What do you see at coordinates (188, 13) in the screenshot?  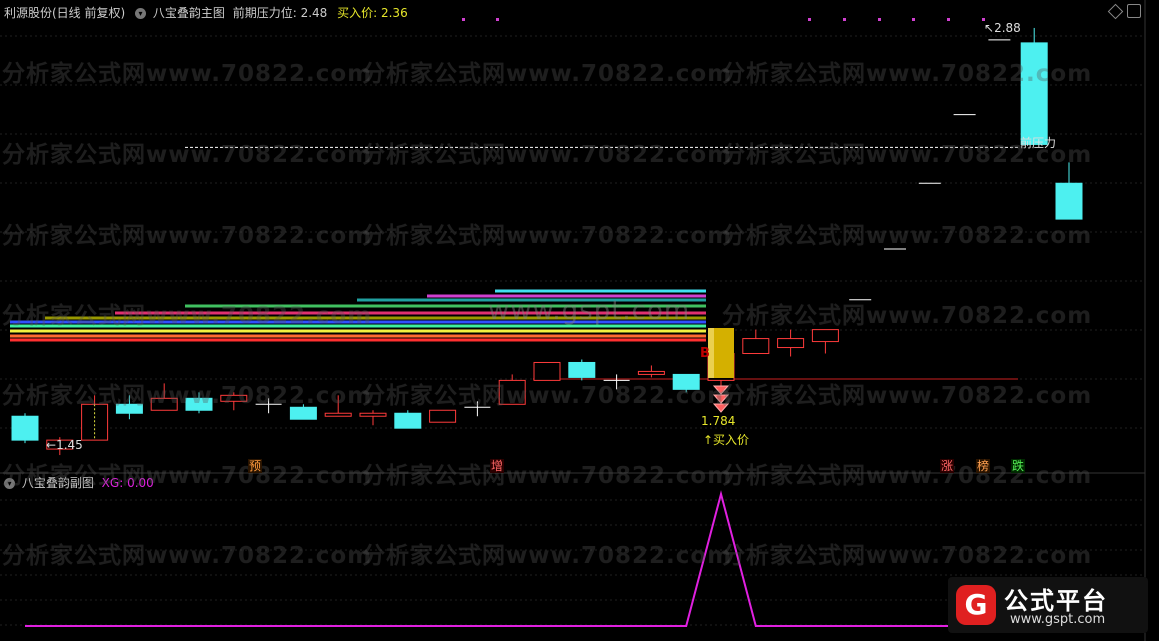 I see `main-indicator-name: 八宝叠韵主图` at bounding box center [188, 13].